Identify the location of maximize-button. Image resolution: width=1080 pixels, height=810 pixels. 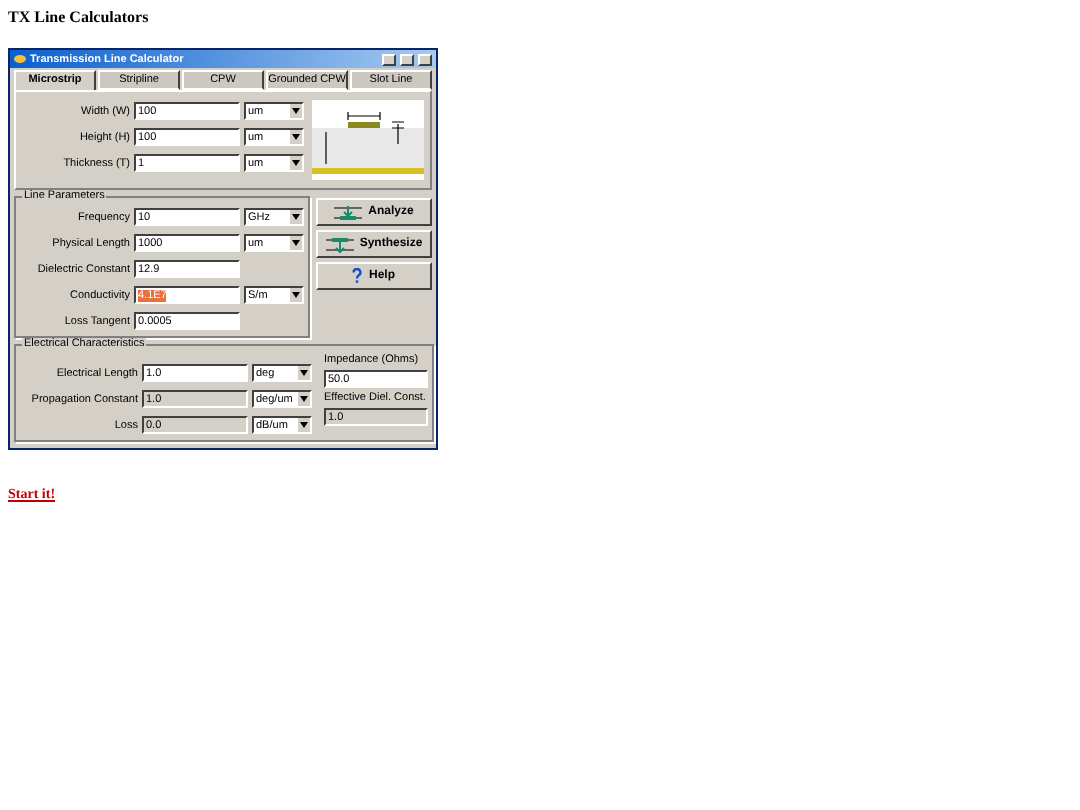
(407, 59).